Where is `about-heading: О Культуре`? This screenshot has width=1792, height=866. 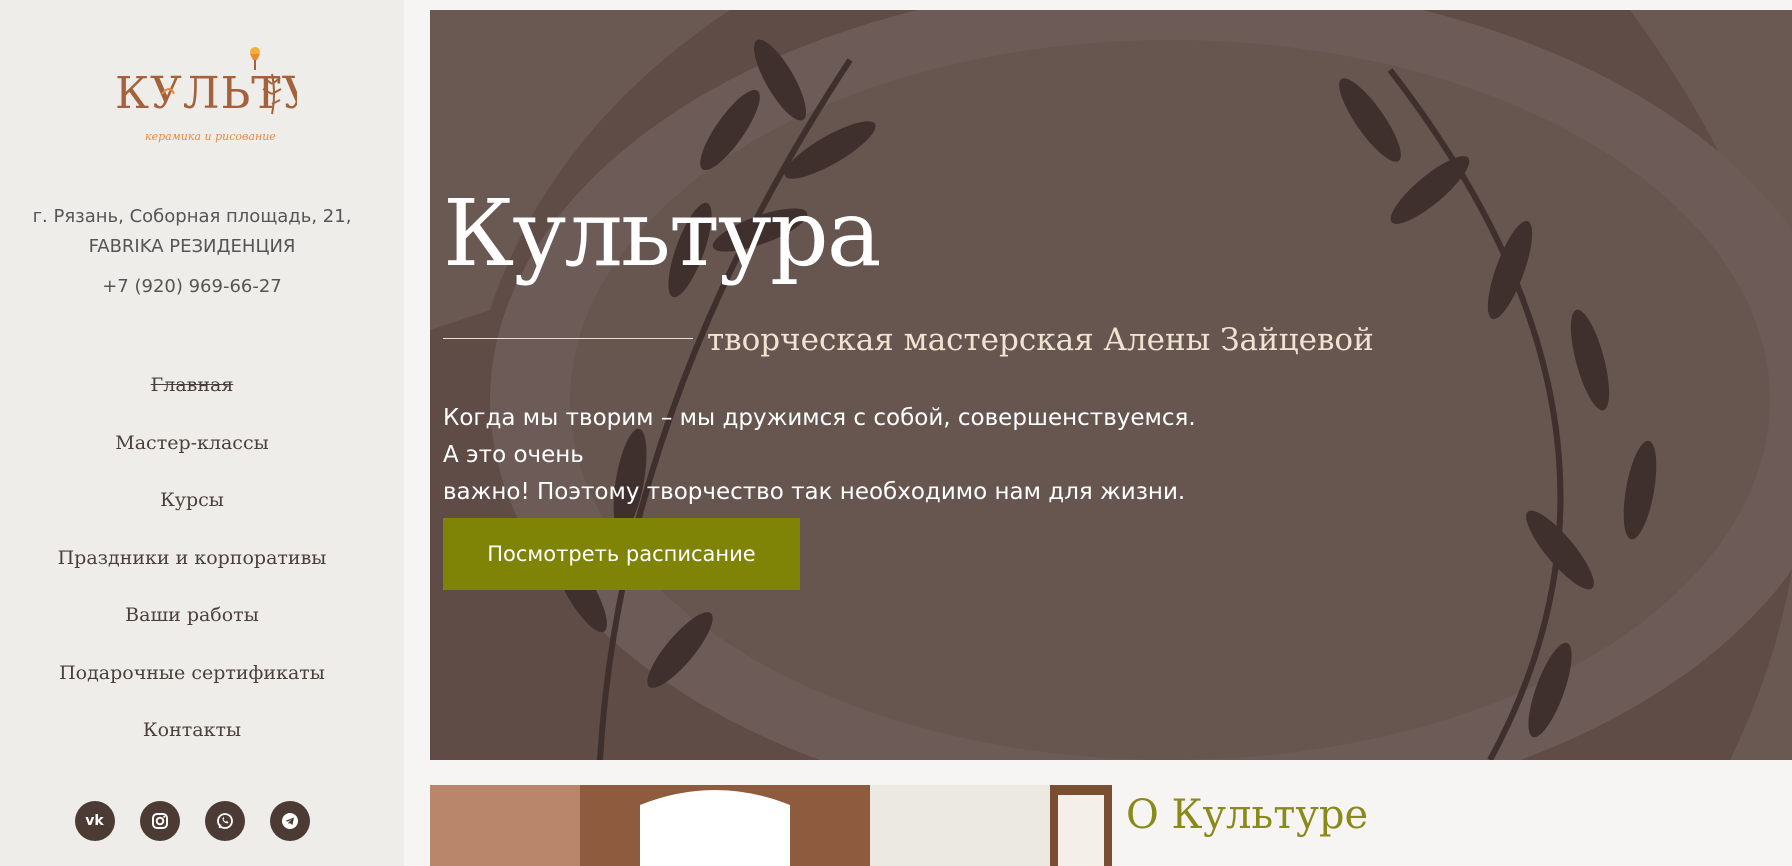 about-heading: О Культуре is located at coordinates (1247, 815).